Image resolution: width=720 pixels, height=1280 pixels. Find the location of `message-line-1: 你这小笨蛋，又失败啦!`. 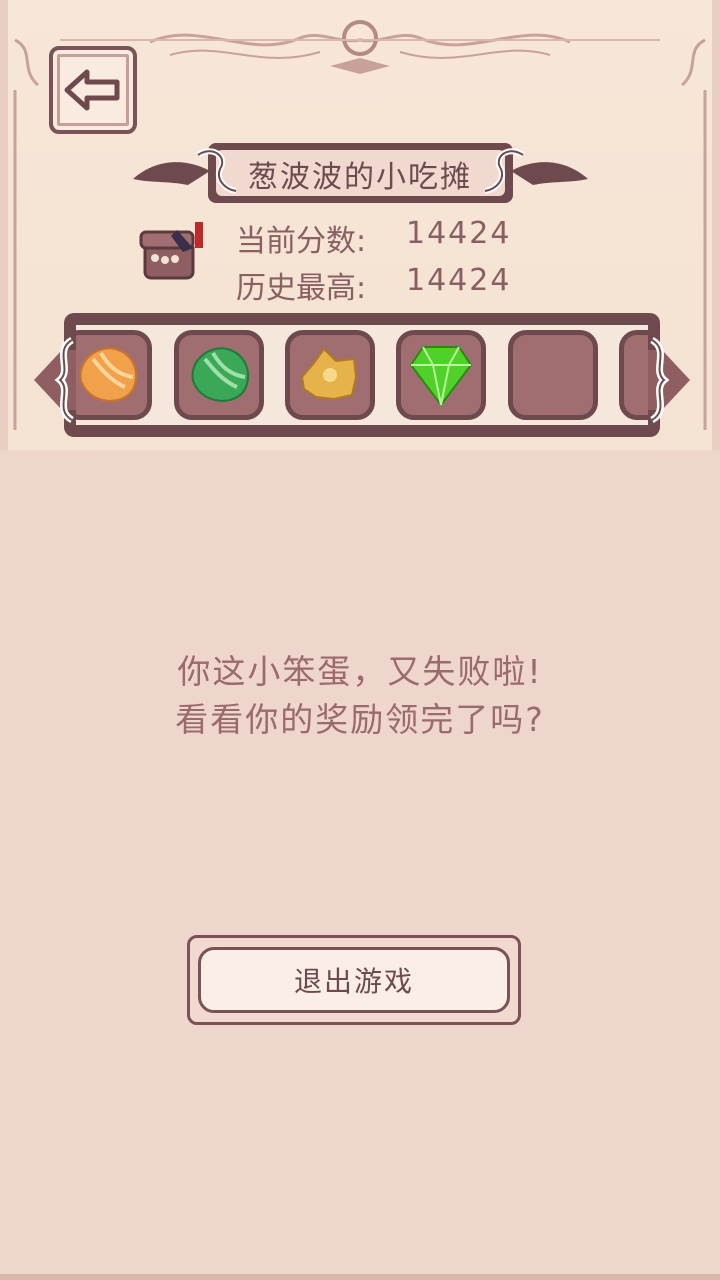

message-line-1: 你这小笨蛋，又失败啦! is located at coordinates (360, 671).